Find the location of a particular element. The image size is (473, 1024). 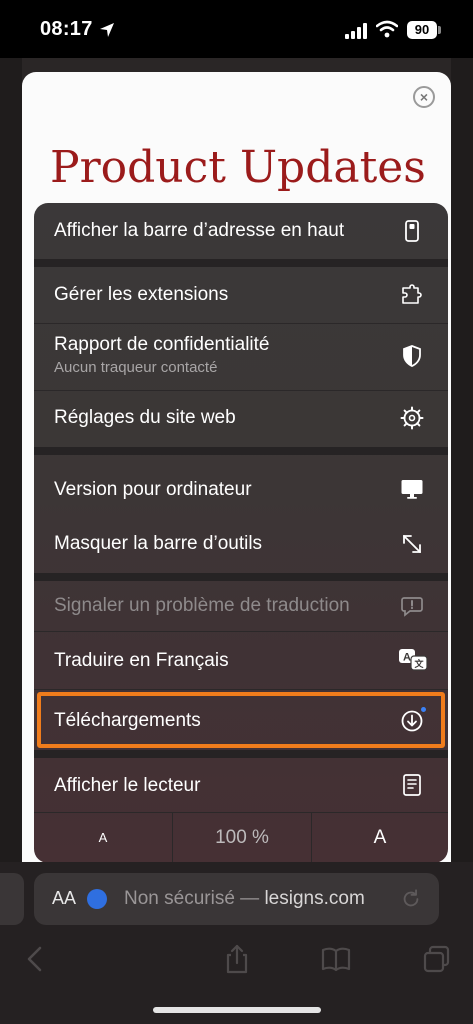

menu-item-address-bar-top: Afficher la barre d’adresse en haut is located at coordinates (241, 231).